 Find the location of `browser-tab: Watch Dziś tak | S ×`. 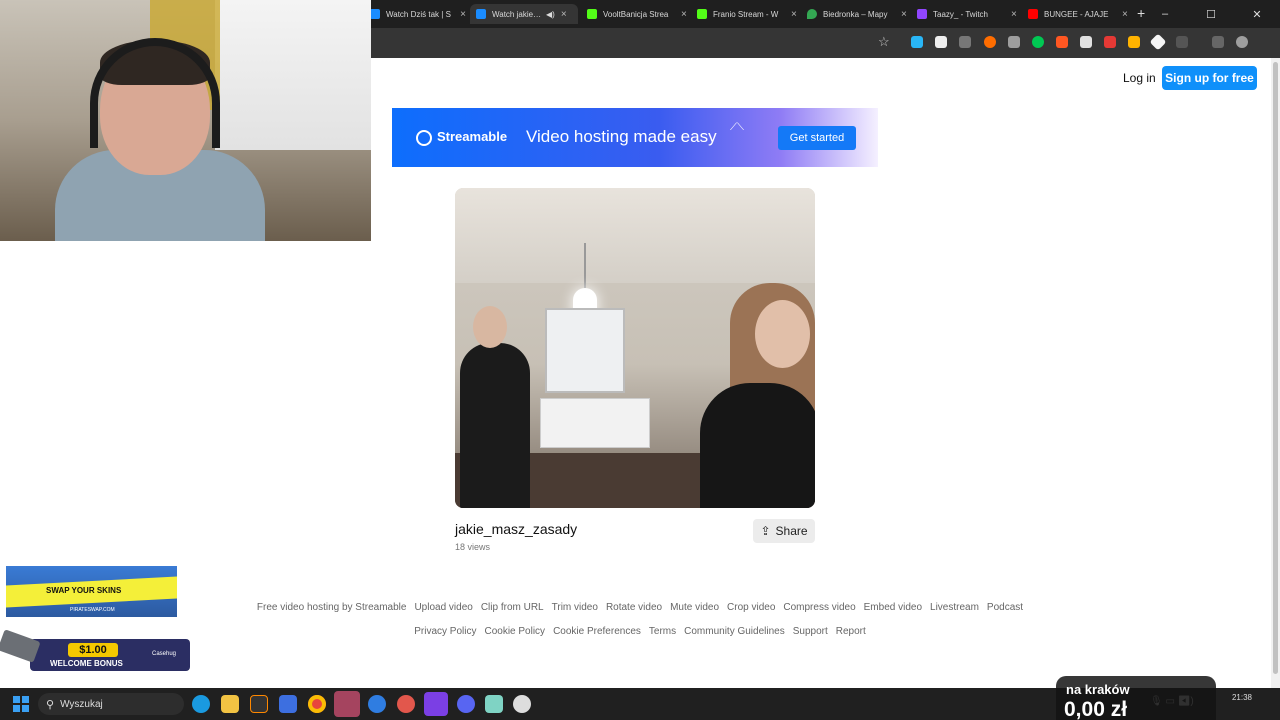

browser-tab: Watch Dziś tak | S × is located at coordinates (418, 14).